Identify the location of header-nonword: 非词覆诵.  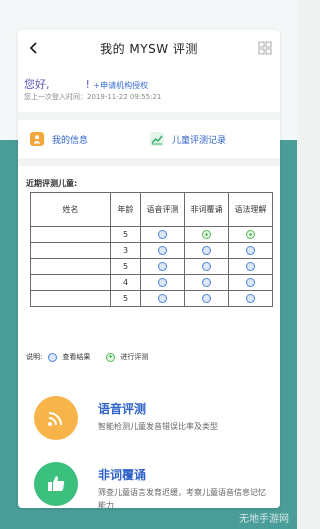
(206, 209).